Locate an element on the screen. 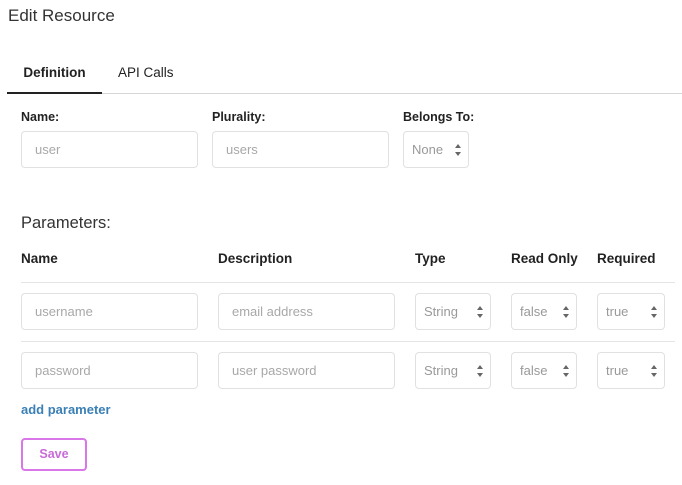 This screenshot has height=485, width=682. belongs-to-value: None is located at coordinates (428, 149).